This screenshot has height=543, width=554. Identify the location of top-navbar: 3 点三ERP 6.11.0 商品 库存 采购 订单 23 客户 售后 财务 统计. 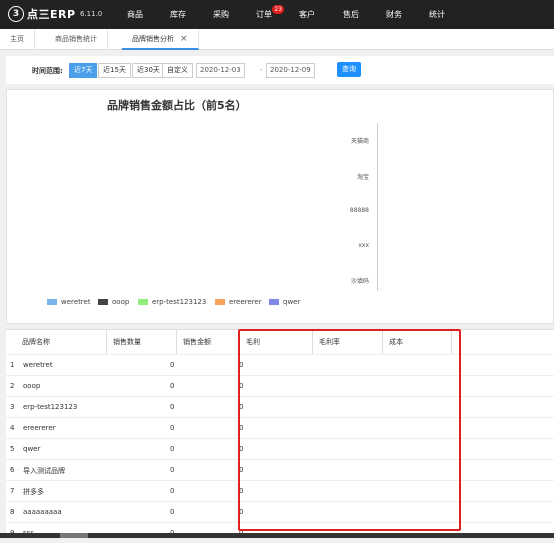
(277, 14).